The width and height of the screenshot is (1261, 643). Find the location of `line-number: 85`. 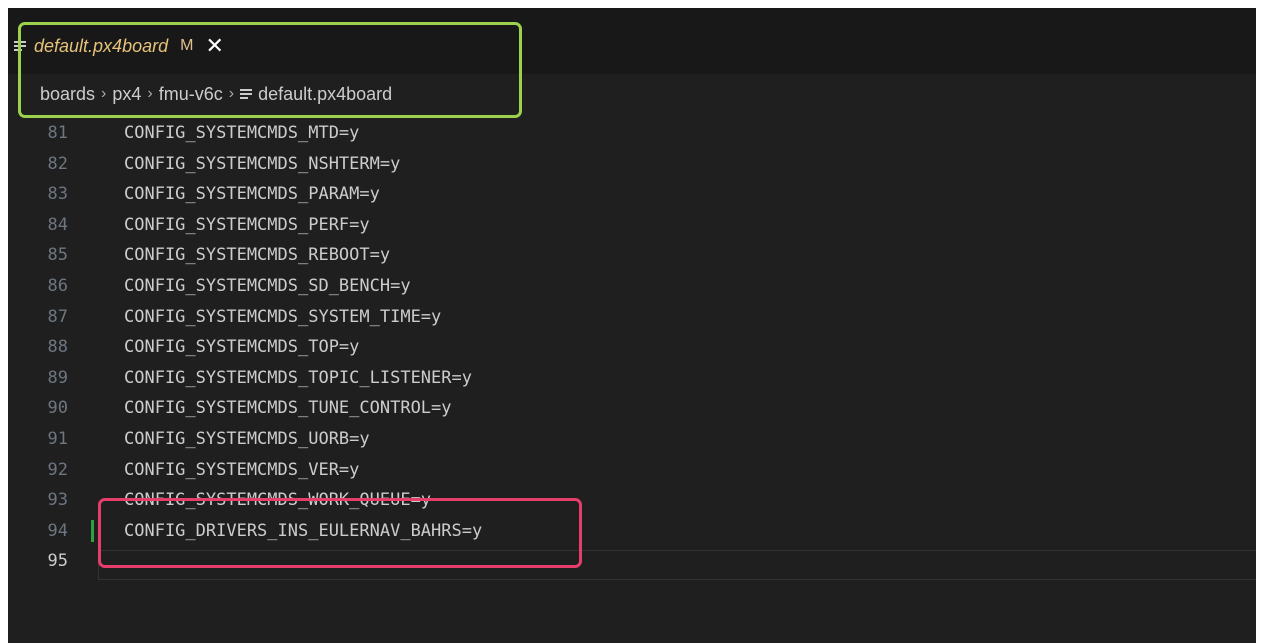

line-number: 85 is located at coordinates (57, 255).